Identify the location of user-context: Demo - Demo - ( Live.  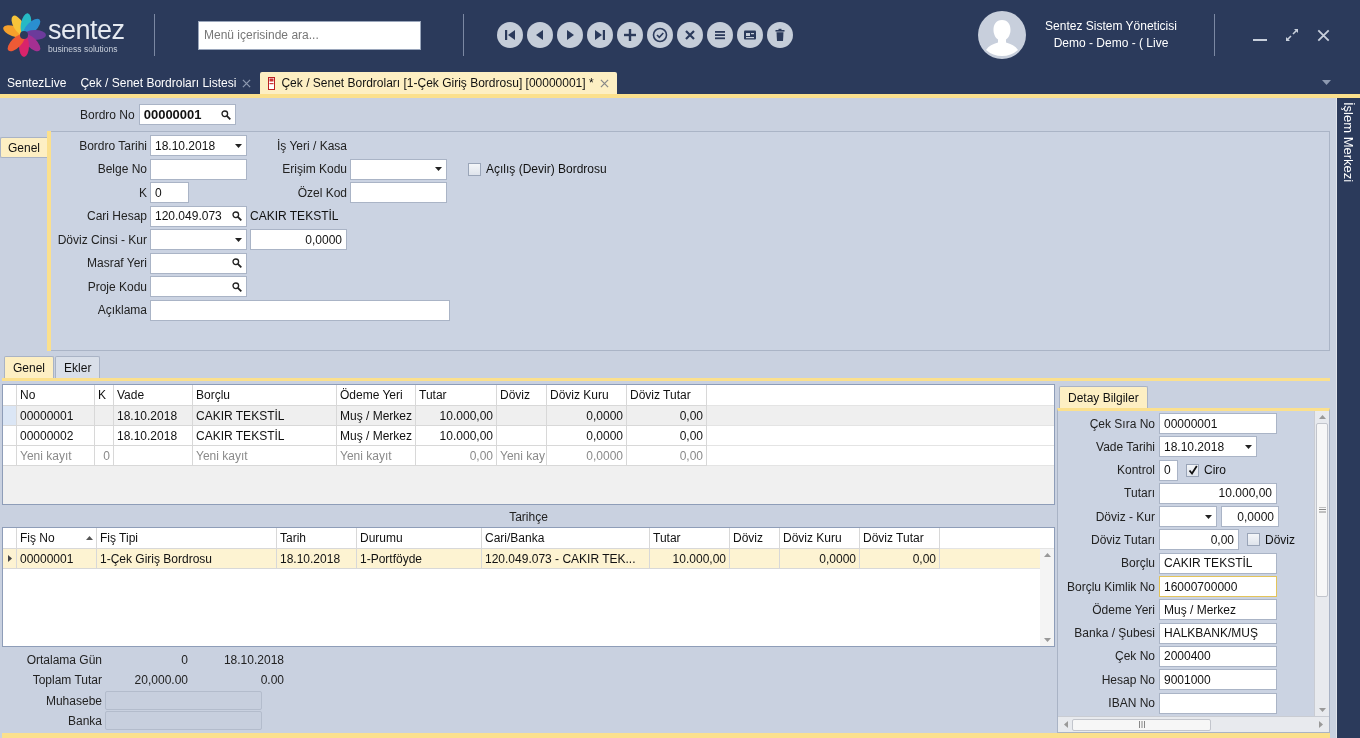
(1111, 43).